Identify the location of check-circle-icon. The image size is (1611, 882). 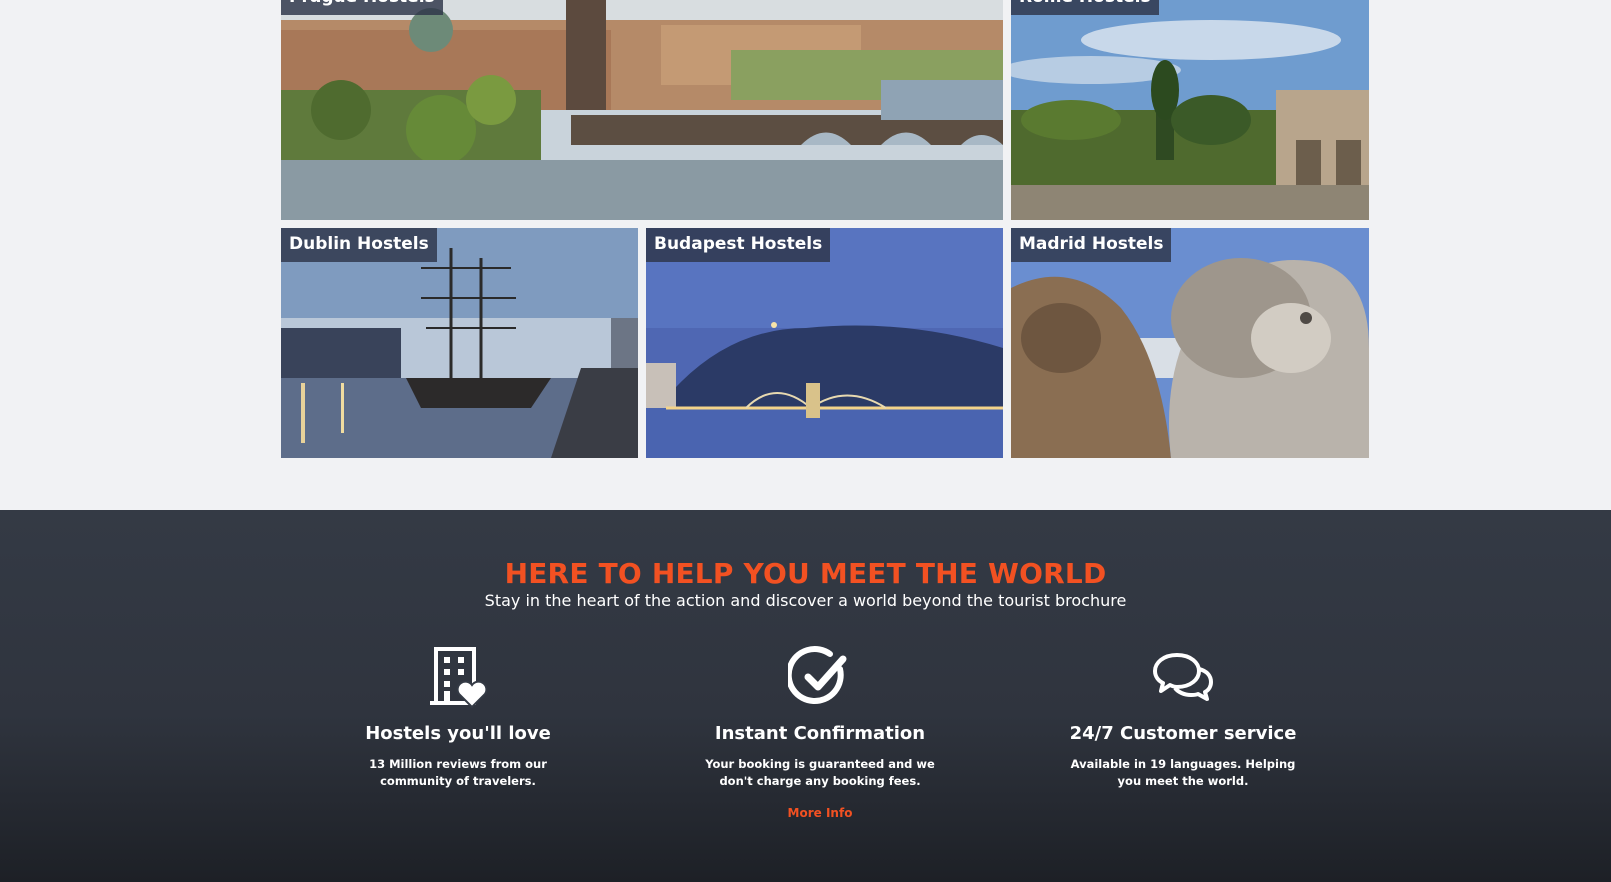
(817, 675).